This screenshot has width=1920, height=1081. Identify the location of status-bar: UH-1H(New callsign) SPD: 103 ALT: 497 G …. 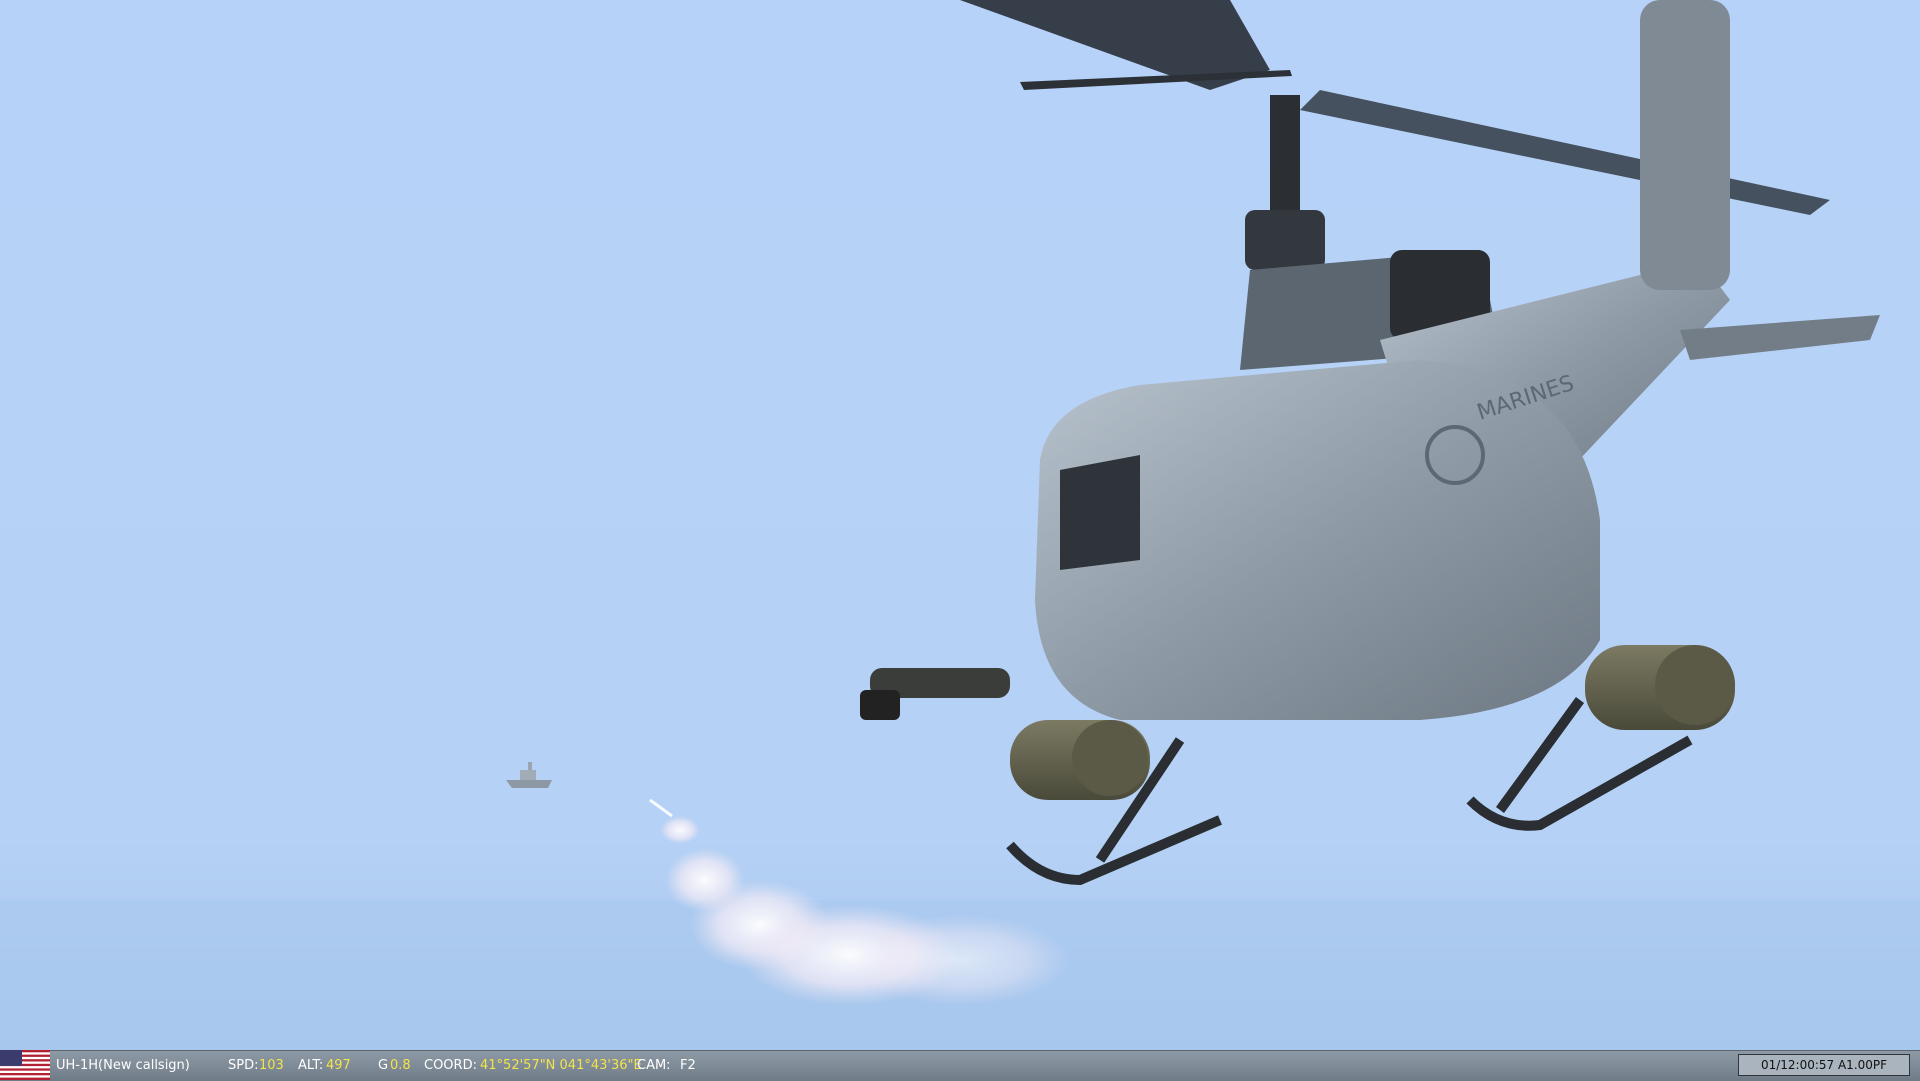
(960, 1065).